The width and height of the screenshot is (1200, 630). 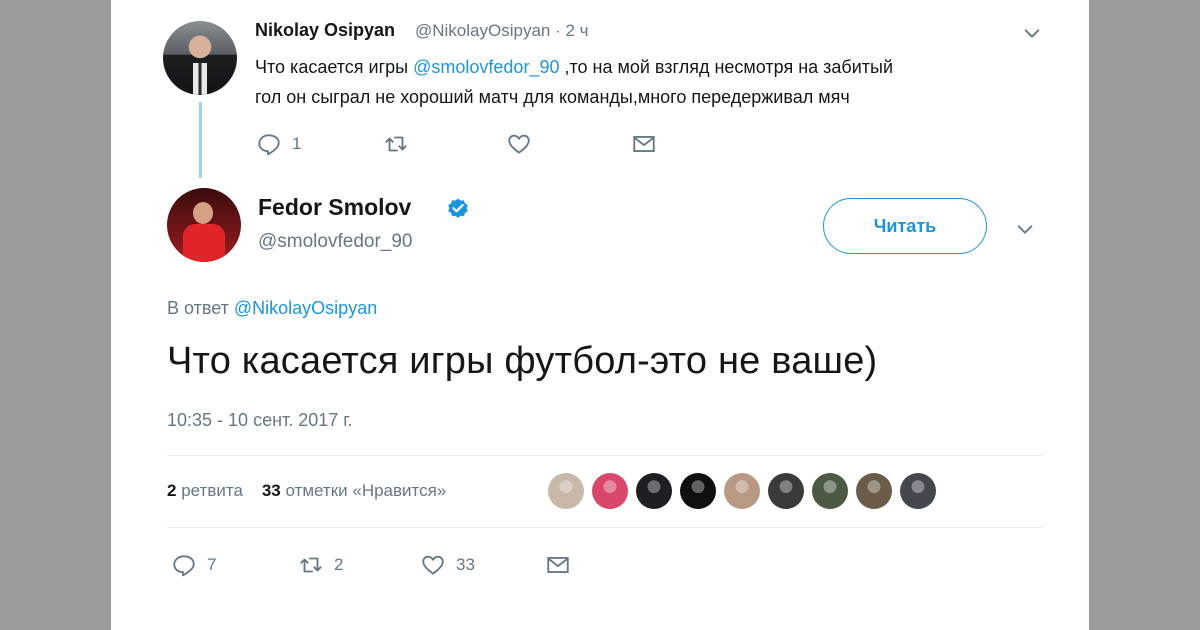 What do you see at coordinates (204, 225) in the screenshot?
I see `fedor-avatar` at bounding box center [204, 225].